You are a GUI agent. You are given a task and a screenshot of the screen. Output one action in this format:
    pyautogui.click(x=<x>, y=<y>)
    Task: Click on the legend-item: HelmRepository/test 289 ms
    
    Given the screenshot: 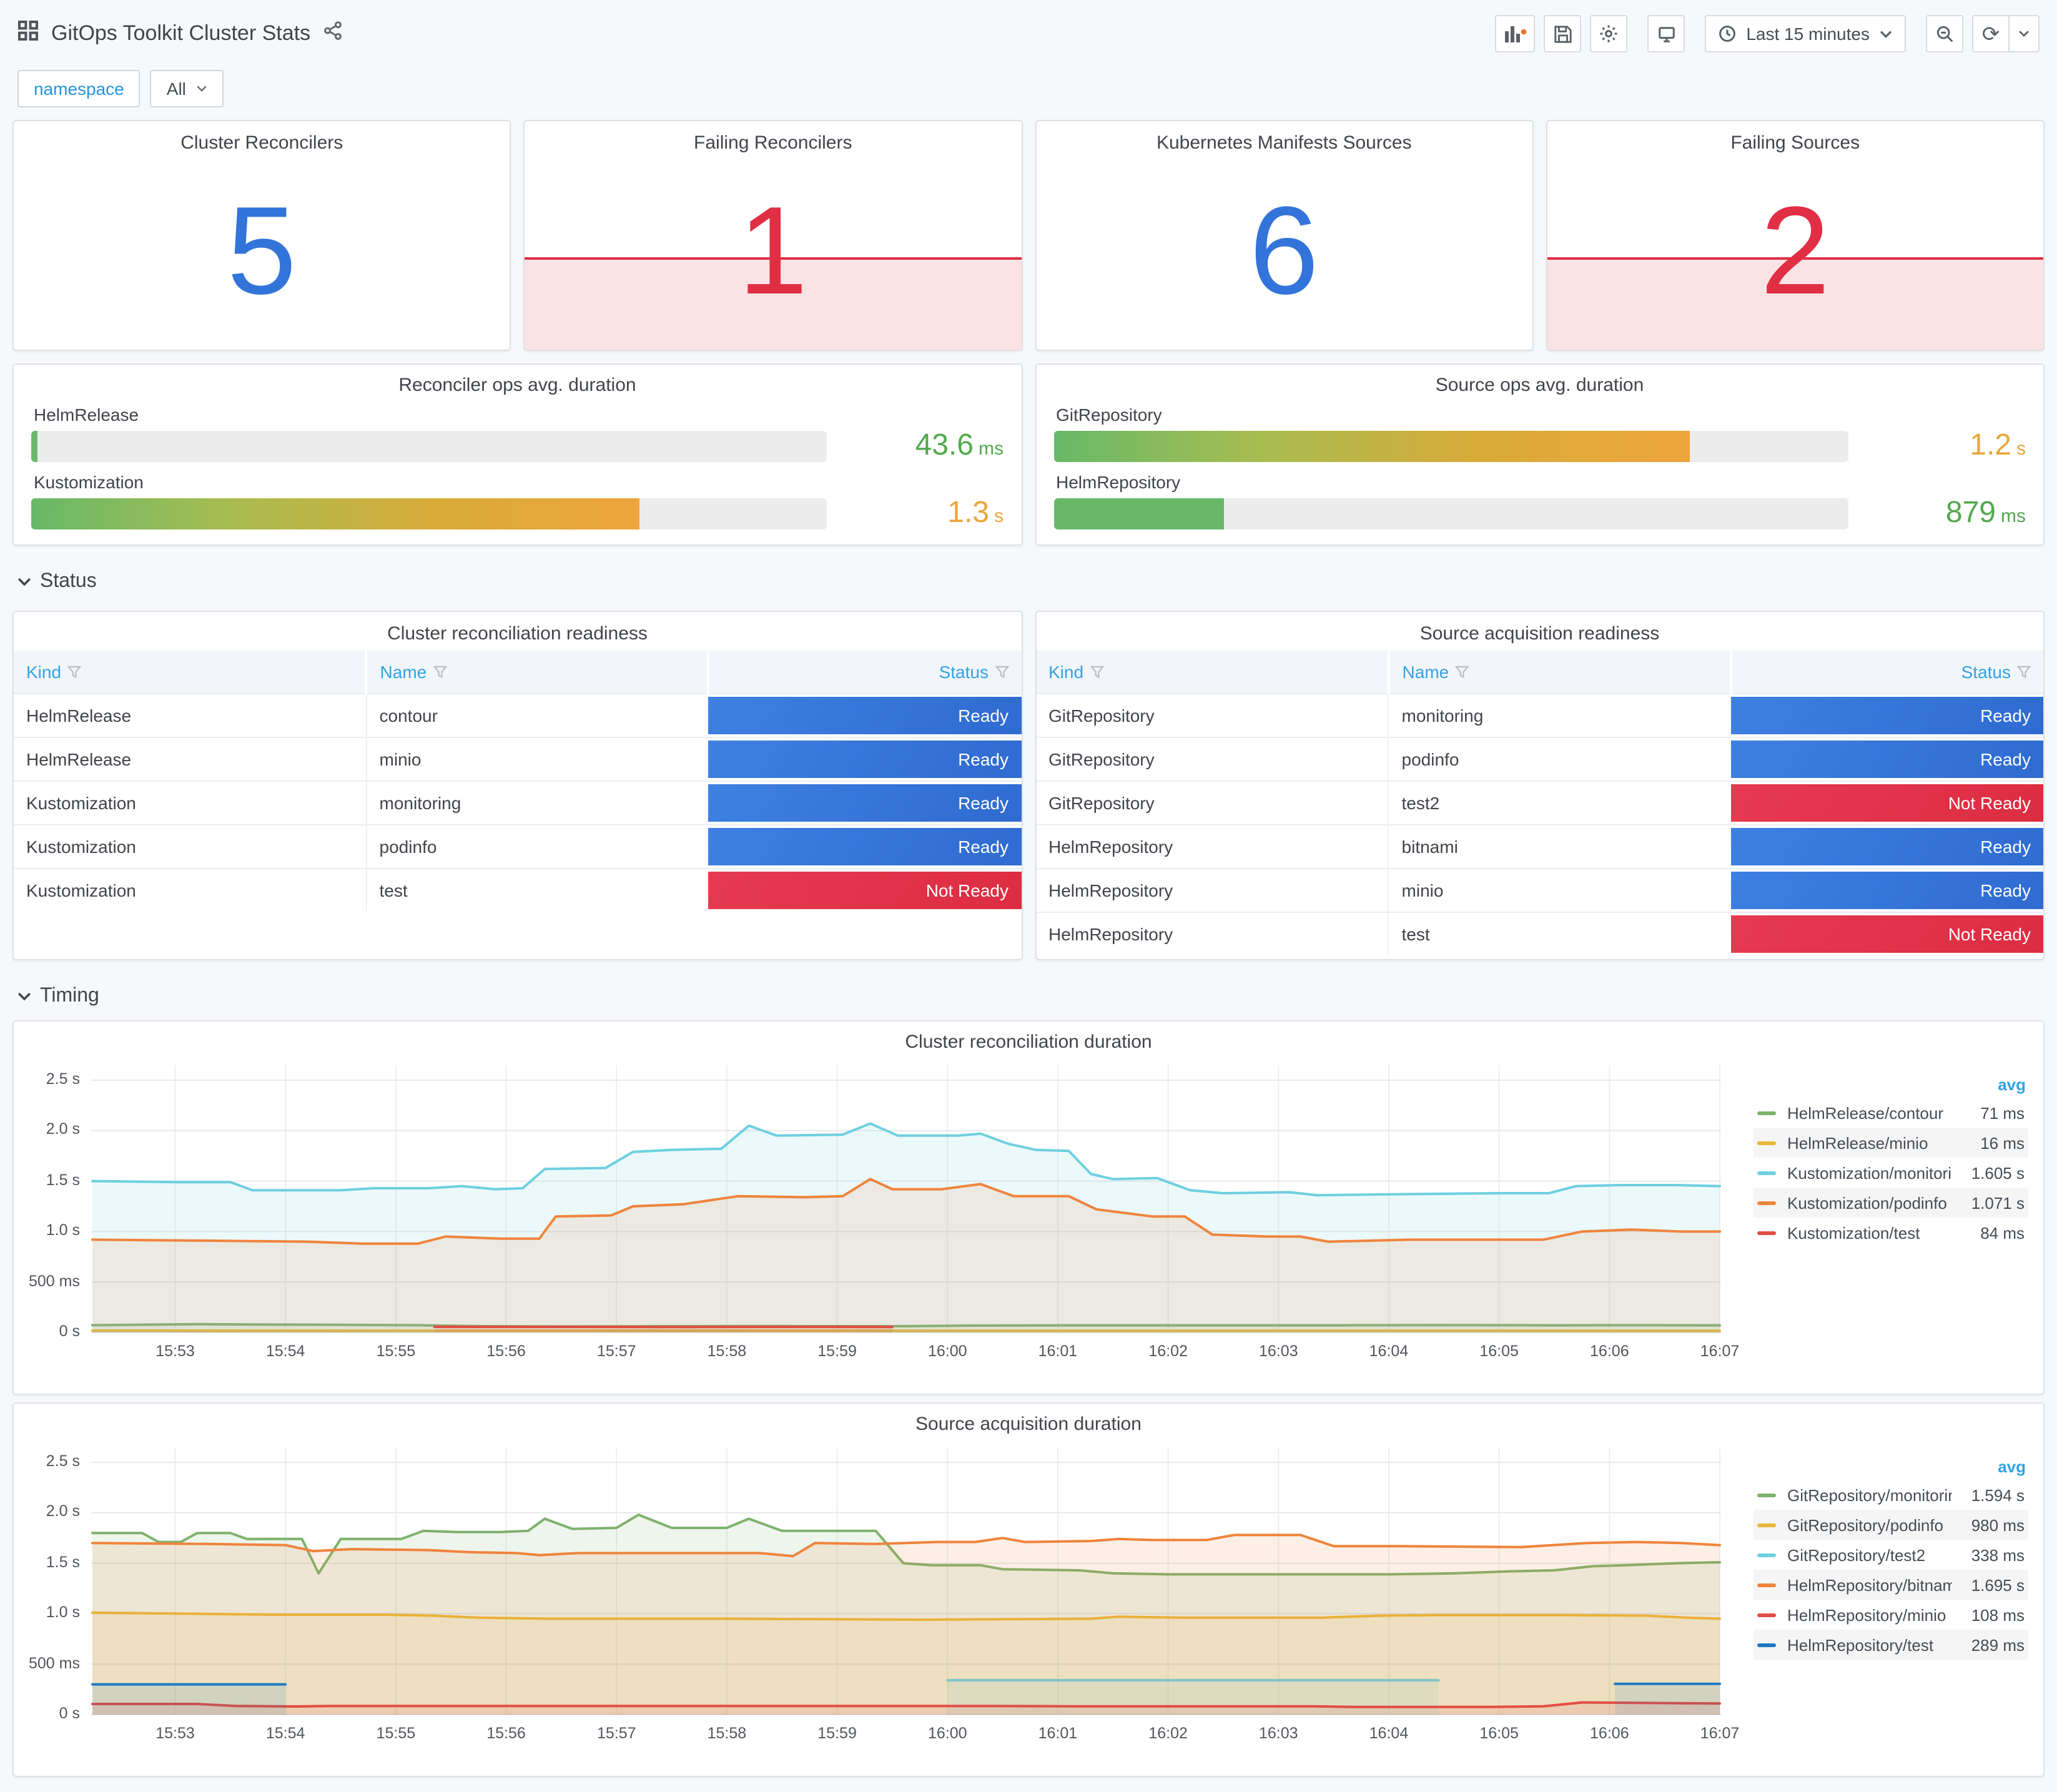 What is the action you would take?
    pyautogui.click(x=1891, y=1645)
    